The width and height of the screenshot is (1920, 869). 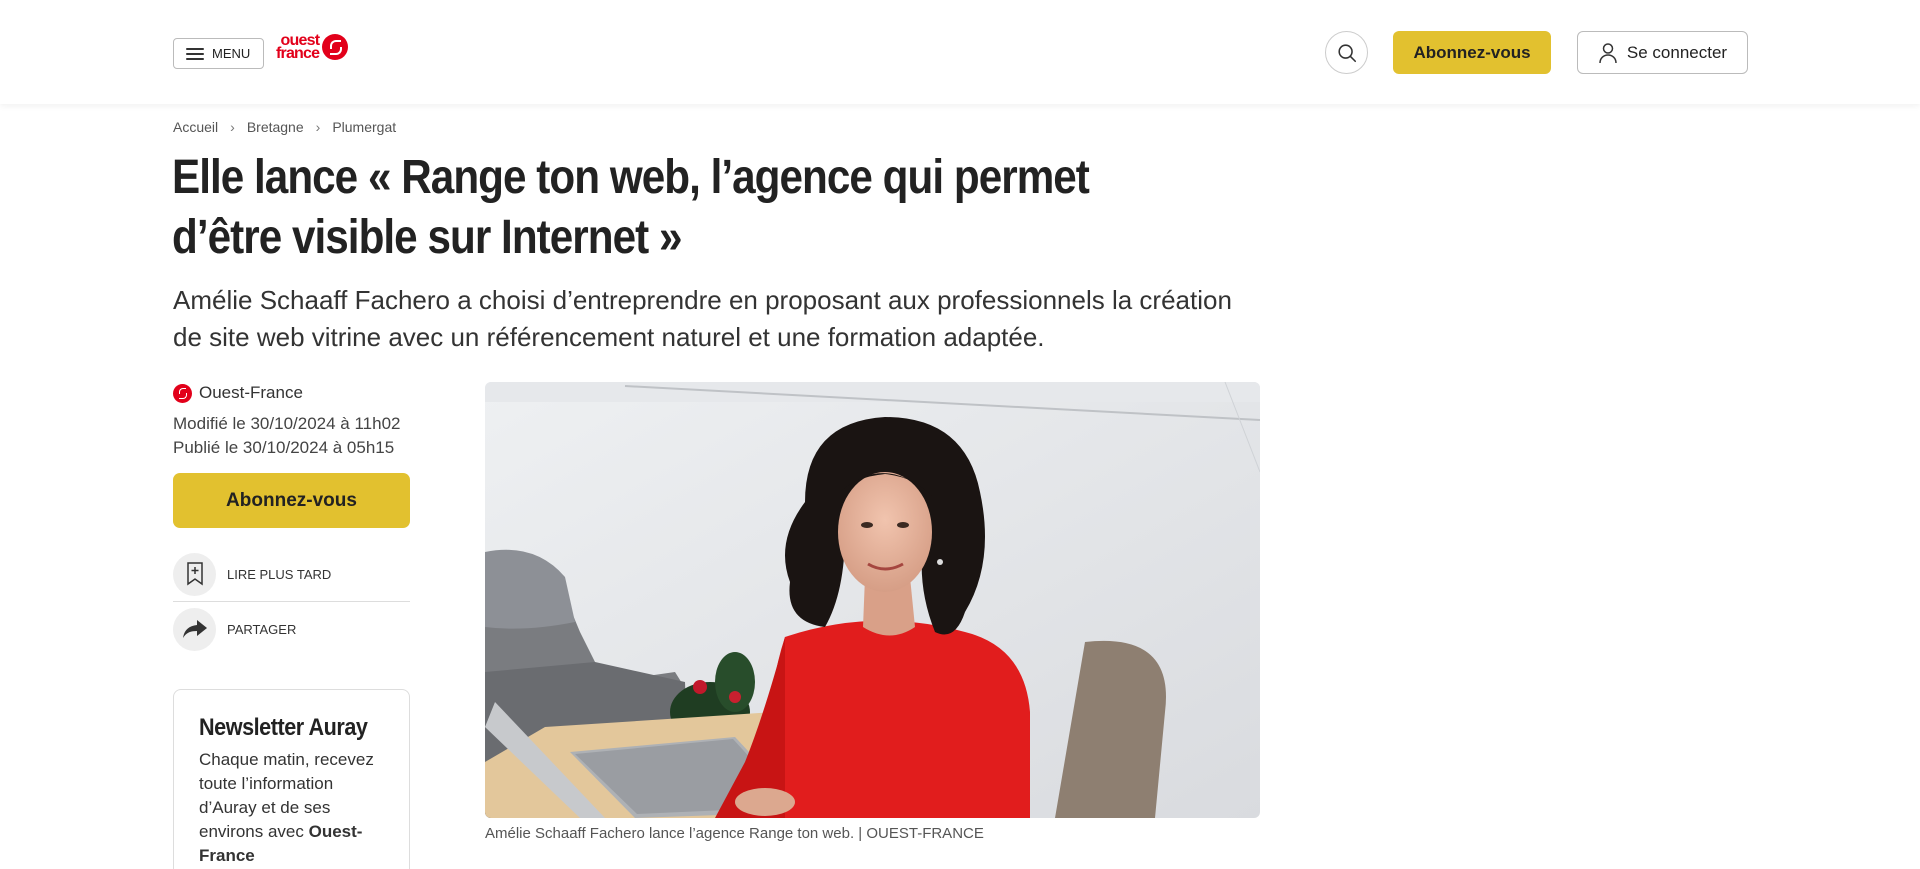 I want to click on login-button: Se connecter, so click(x=1662, y=52).